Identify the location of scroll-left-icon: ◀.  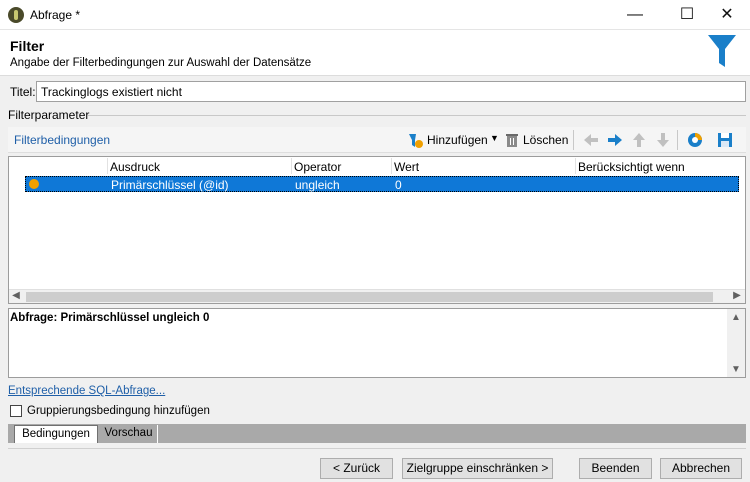
(16, 296).